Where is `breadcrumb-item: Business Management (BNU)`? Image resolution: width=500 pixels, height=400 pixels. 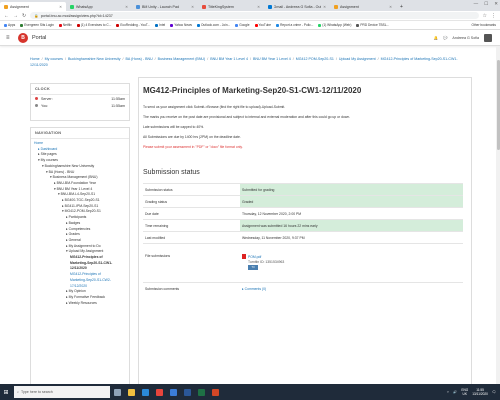
breadcrumb-item: Business Management (BNU) is located at coordinates (182, 59).